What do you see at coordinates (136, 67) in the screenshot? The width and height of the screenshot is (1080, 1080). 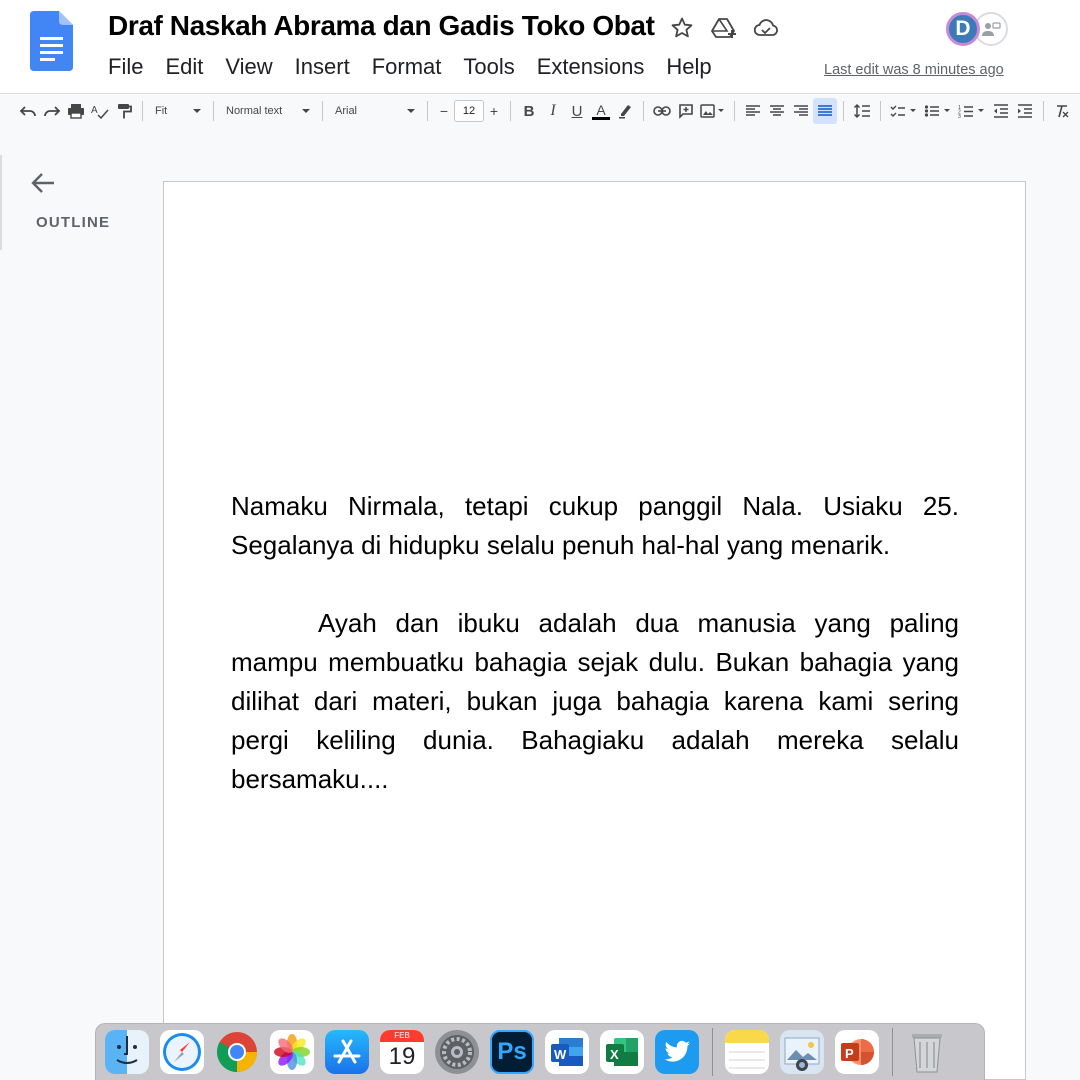 I see `menu-file: File` at bounding box center [136, 67].